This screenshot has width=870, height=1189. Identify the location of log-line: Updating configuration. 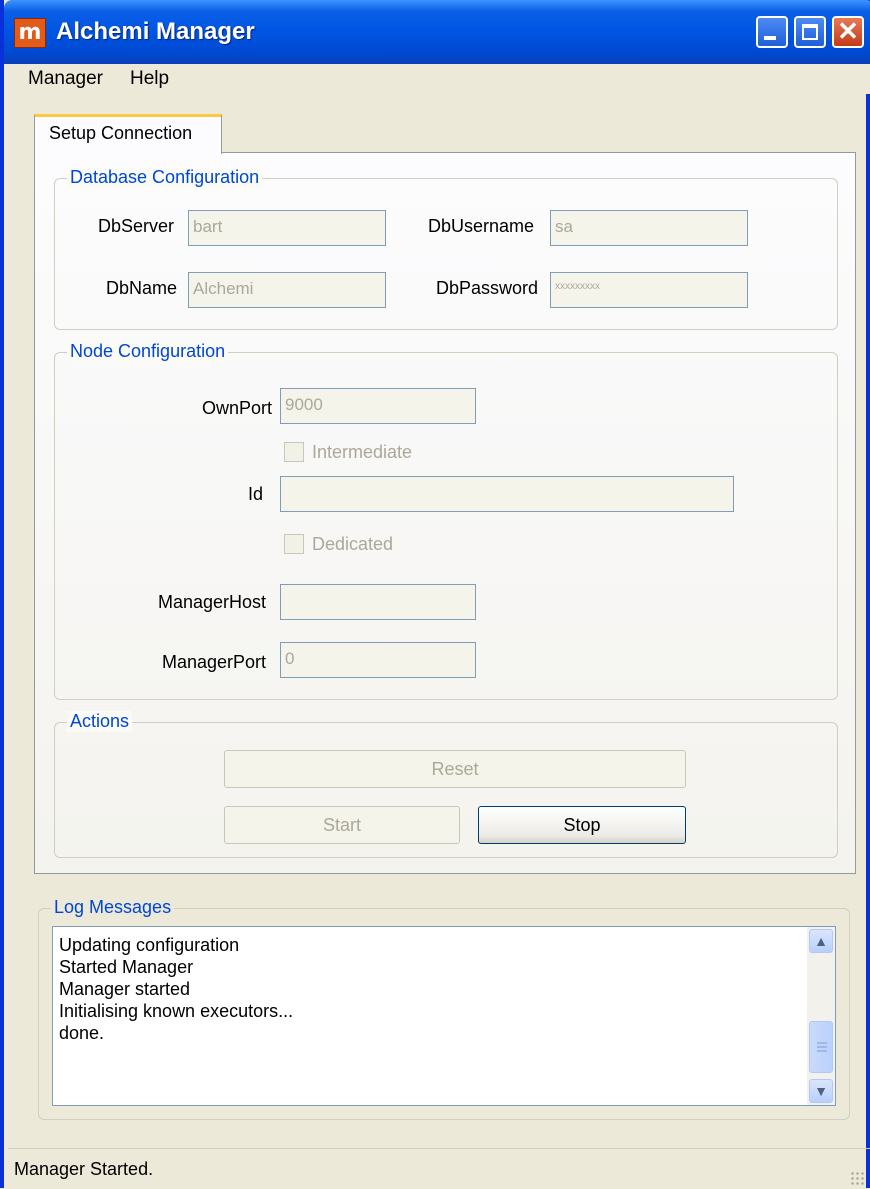
(149, 945).